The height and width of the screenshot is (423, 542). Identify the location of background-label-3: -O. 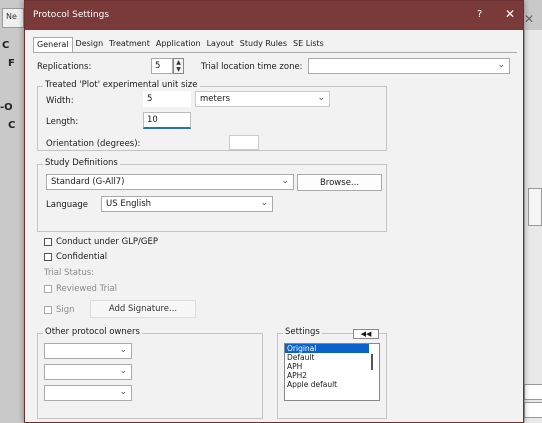
(6, 107).